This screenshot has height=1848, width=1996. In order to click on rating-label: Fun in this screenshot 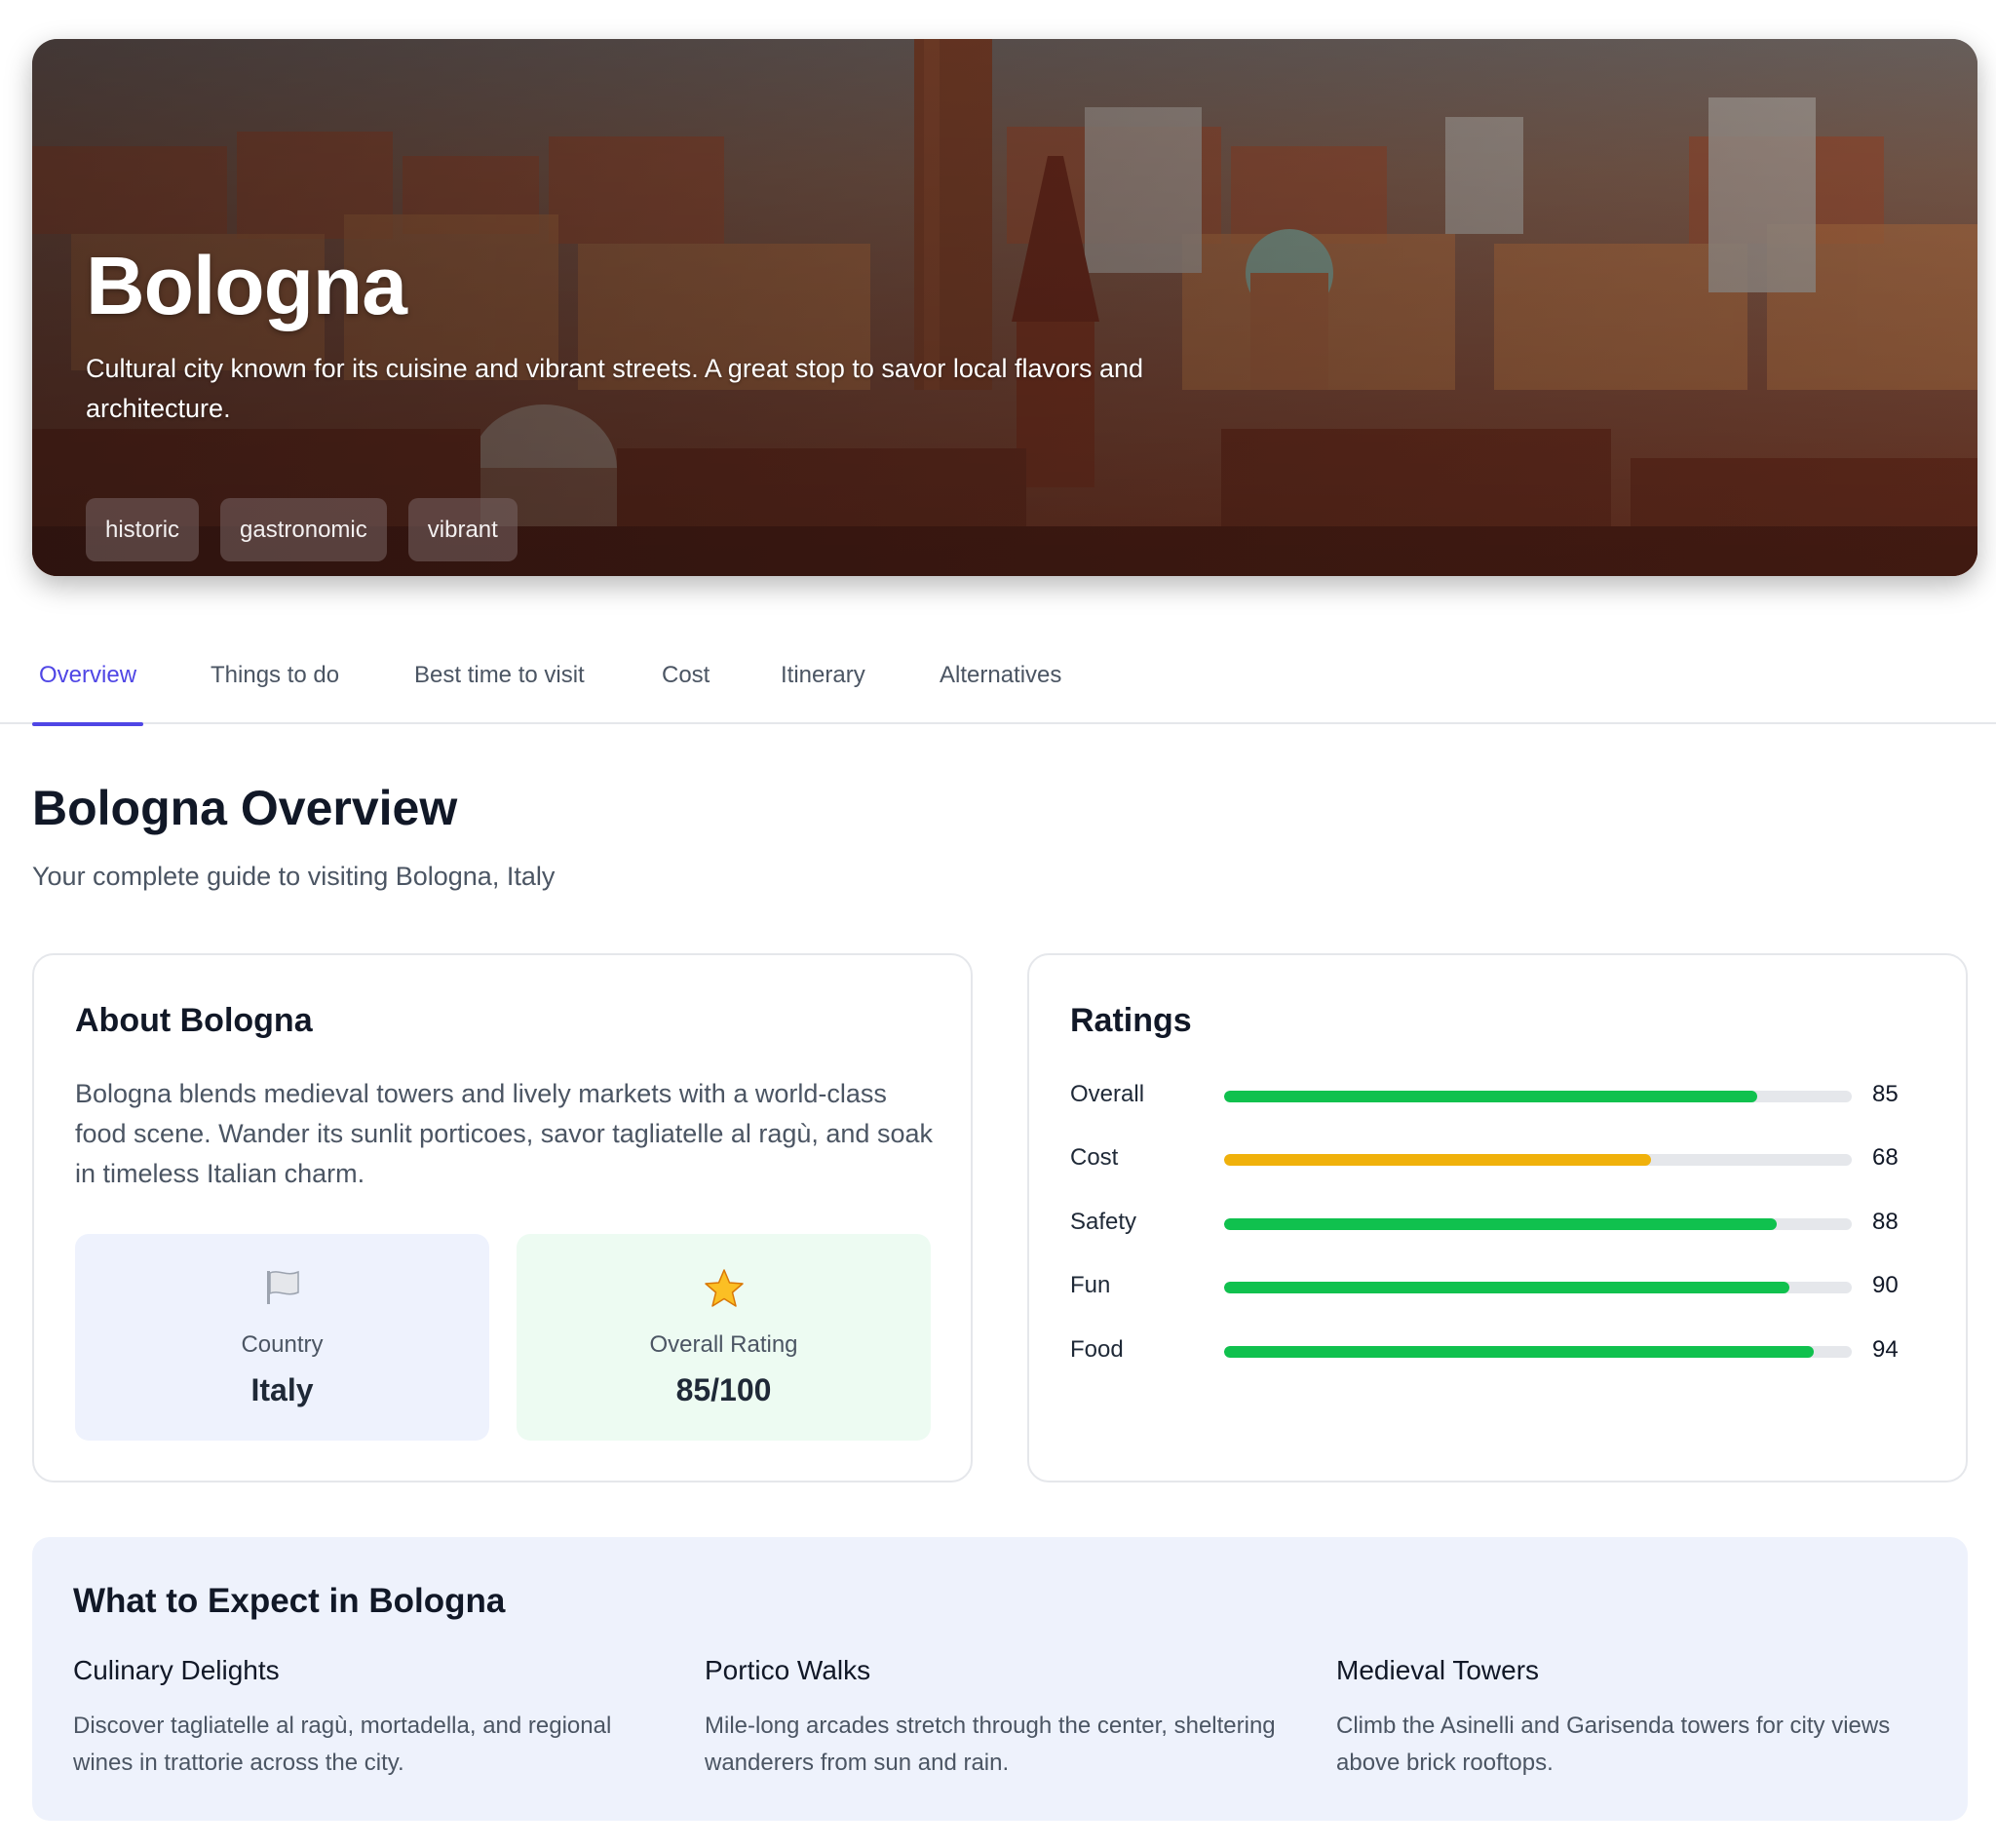, I will do `click(1090, 1285)`.